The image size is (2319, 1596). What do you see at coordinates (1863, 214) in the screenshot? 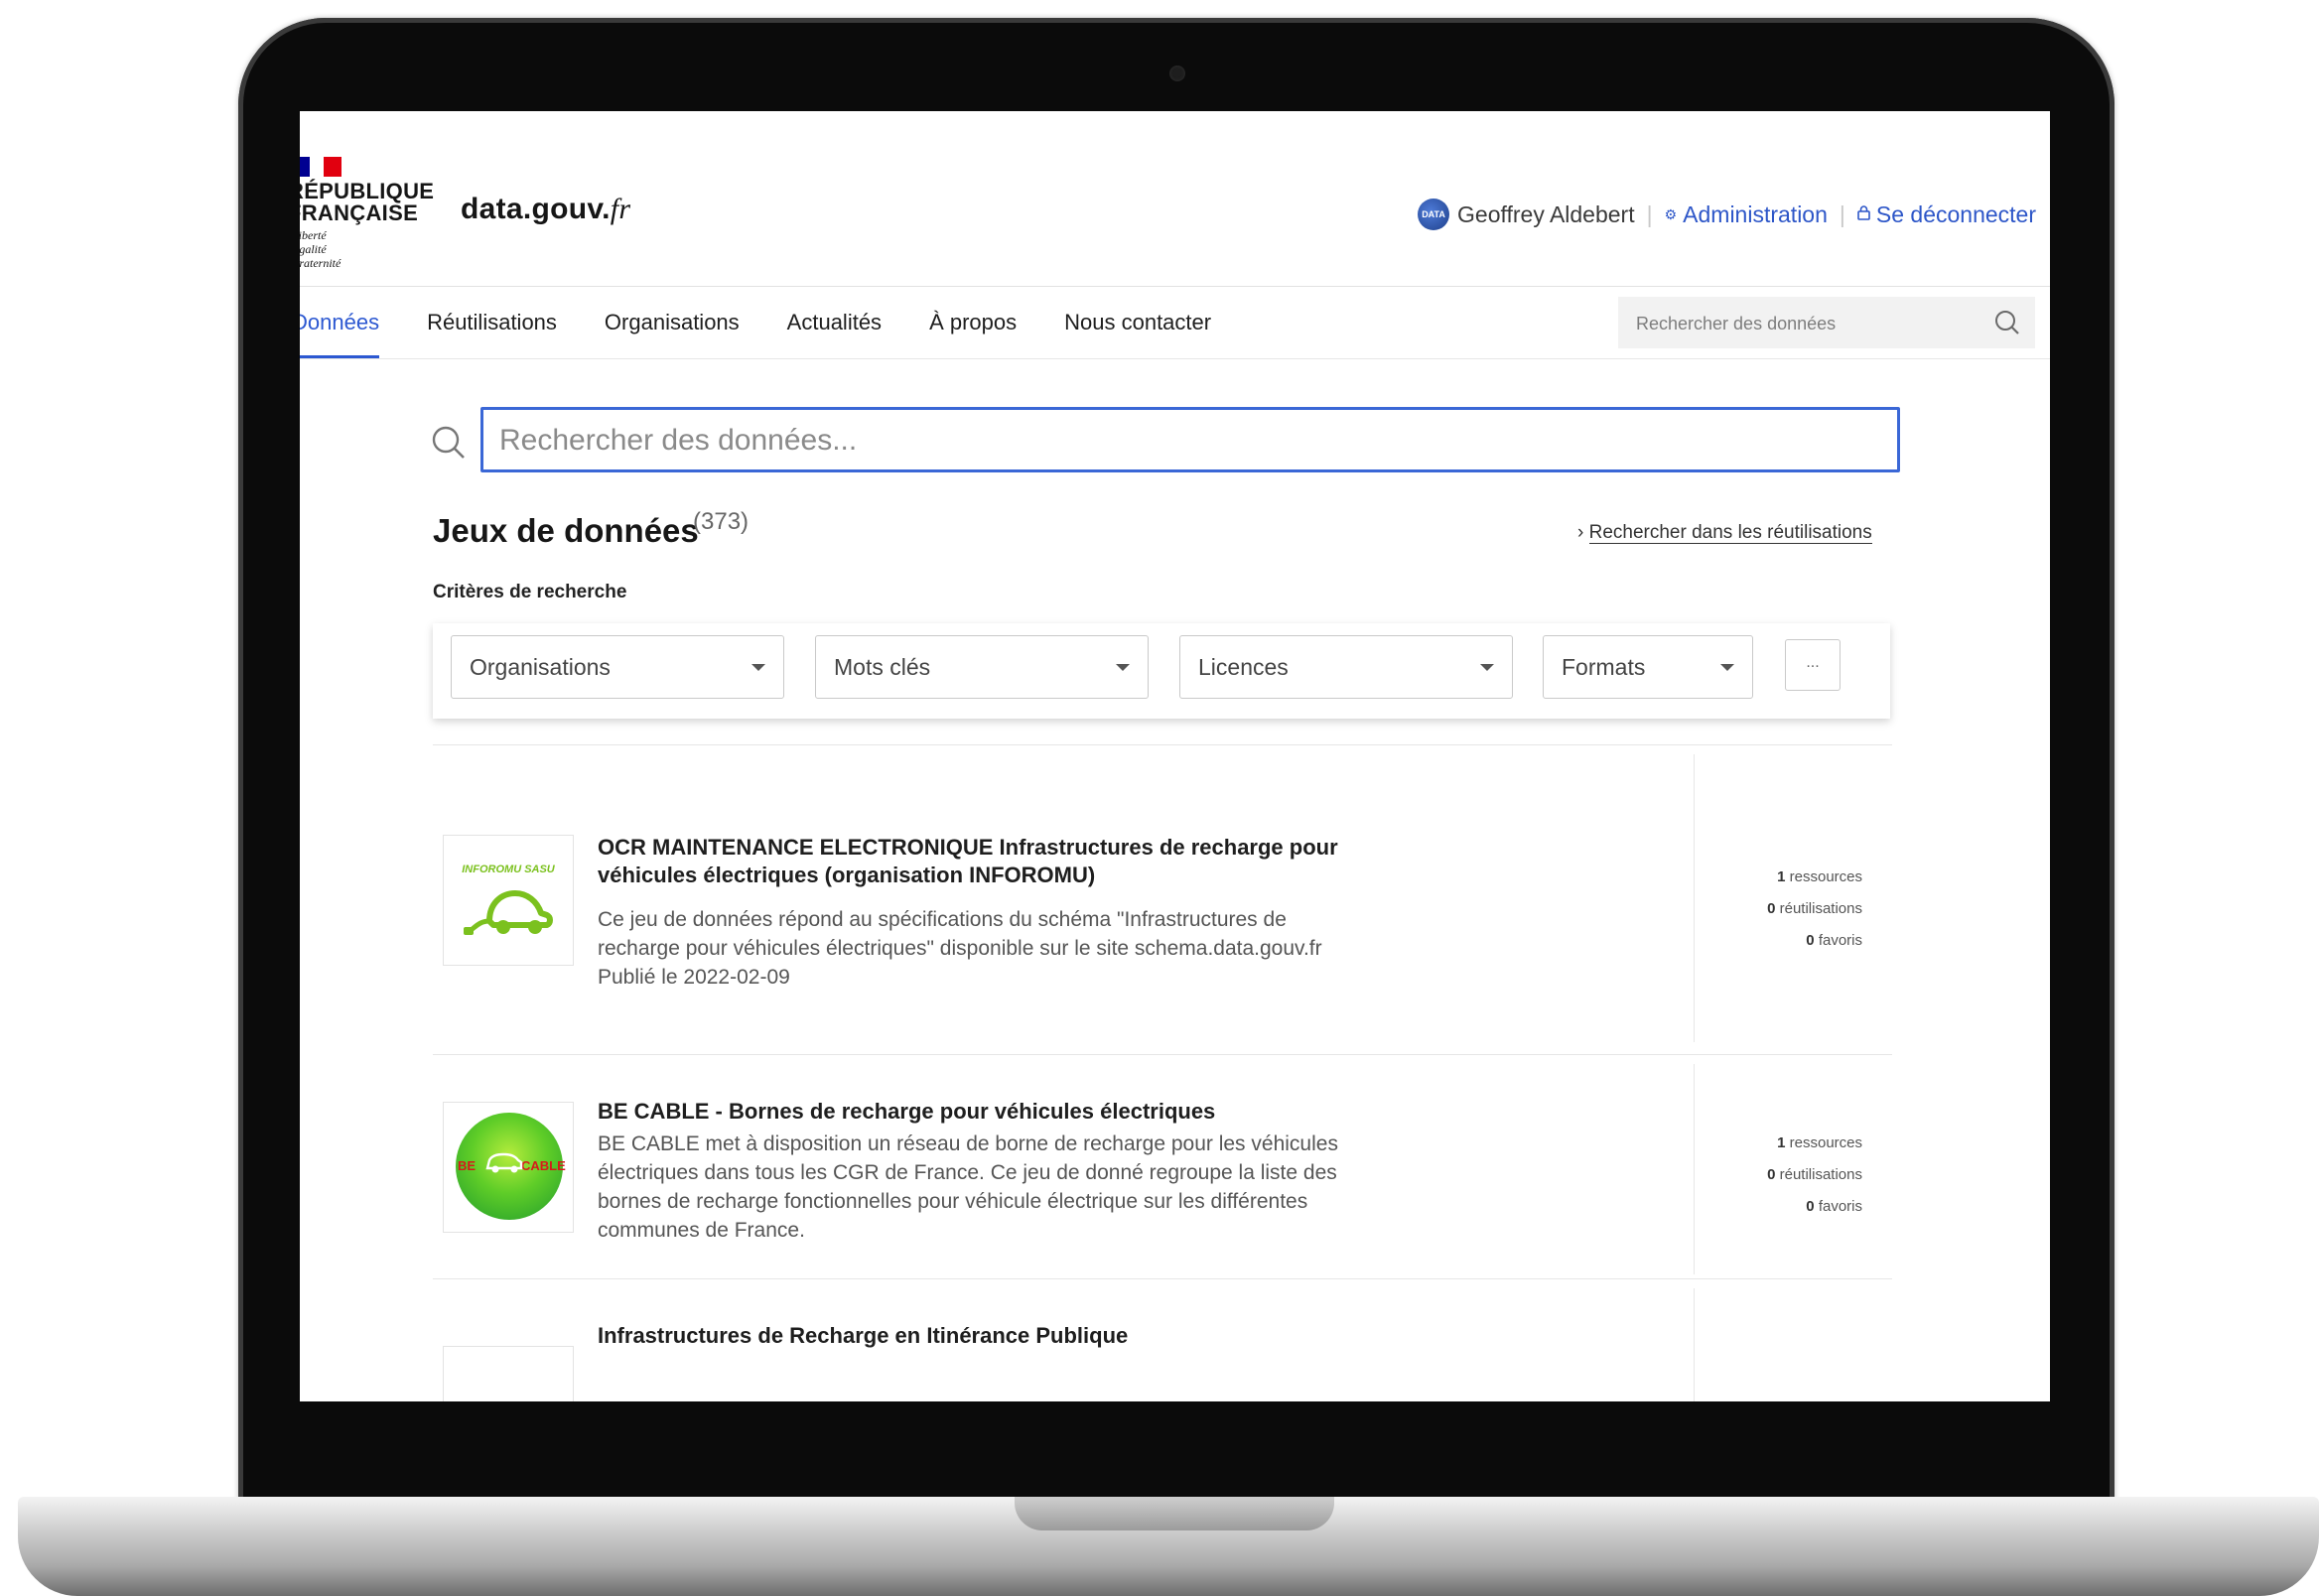
I see `lock-icon` at bounding box center [1863, 214].